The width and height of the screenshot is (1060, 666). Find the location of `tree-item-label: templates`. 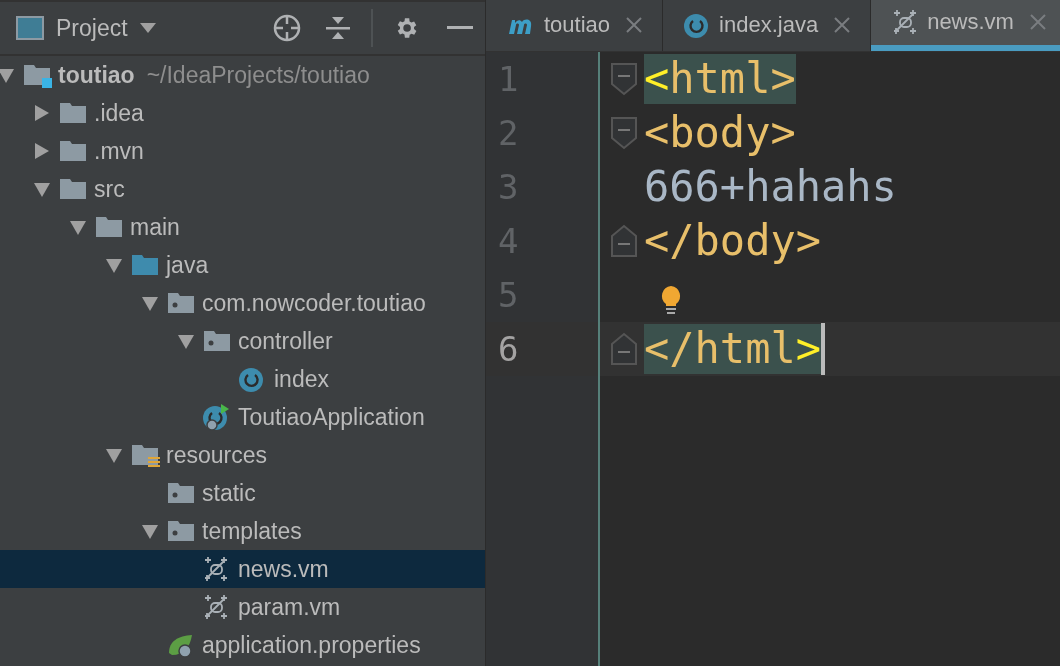

tree-item-label: templates is located at coordinates (252, 531).